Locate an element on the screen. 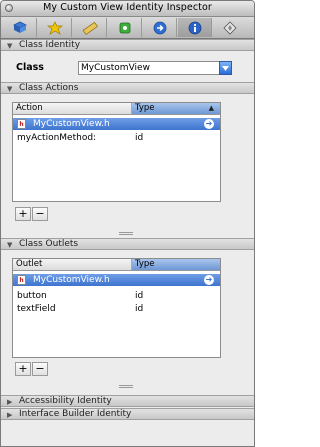  class-label: Class is located at coordinates (30, 67).